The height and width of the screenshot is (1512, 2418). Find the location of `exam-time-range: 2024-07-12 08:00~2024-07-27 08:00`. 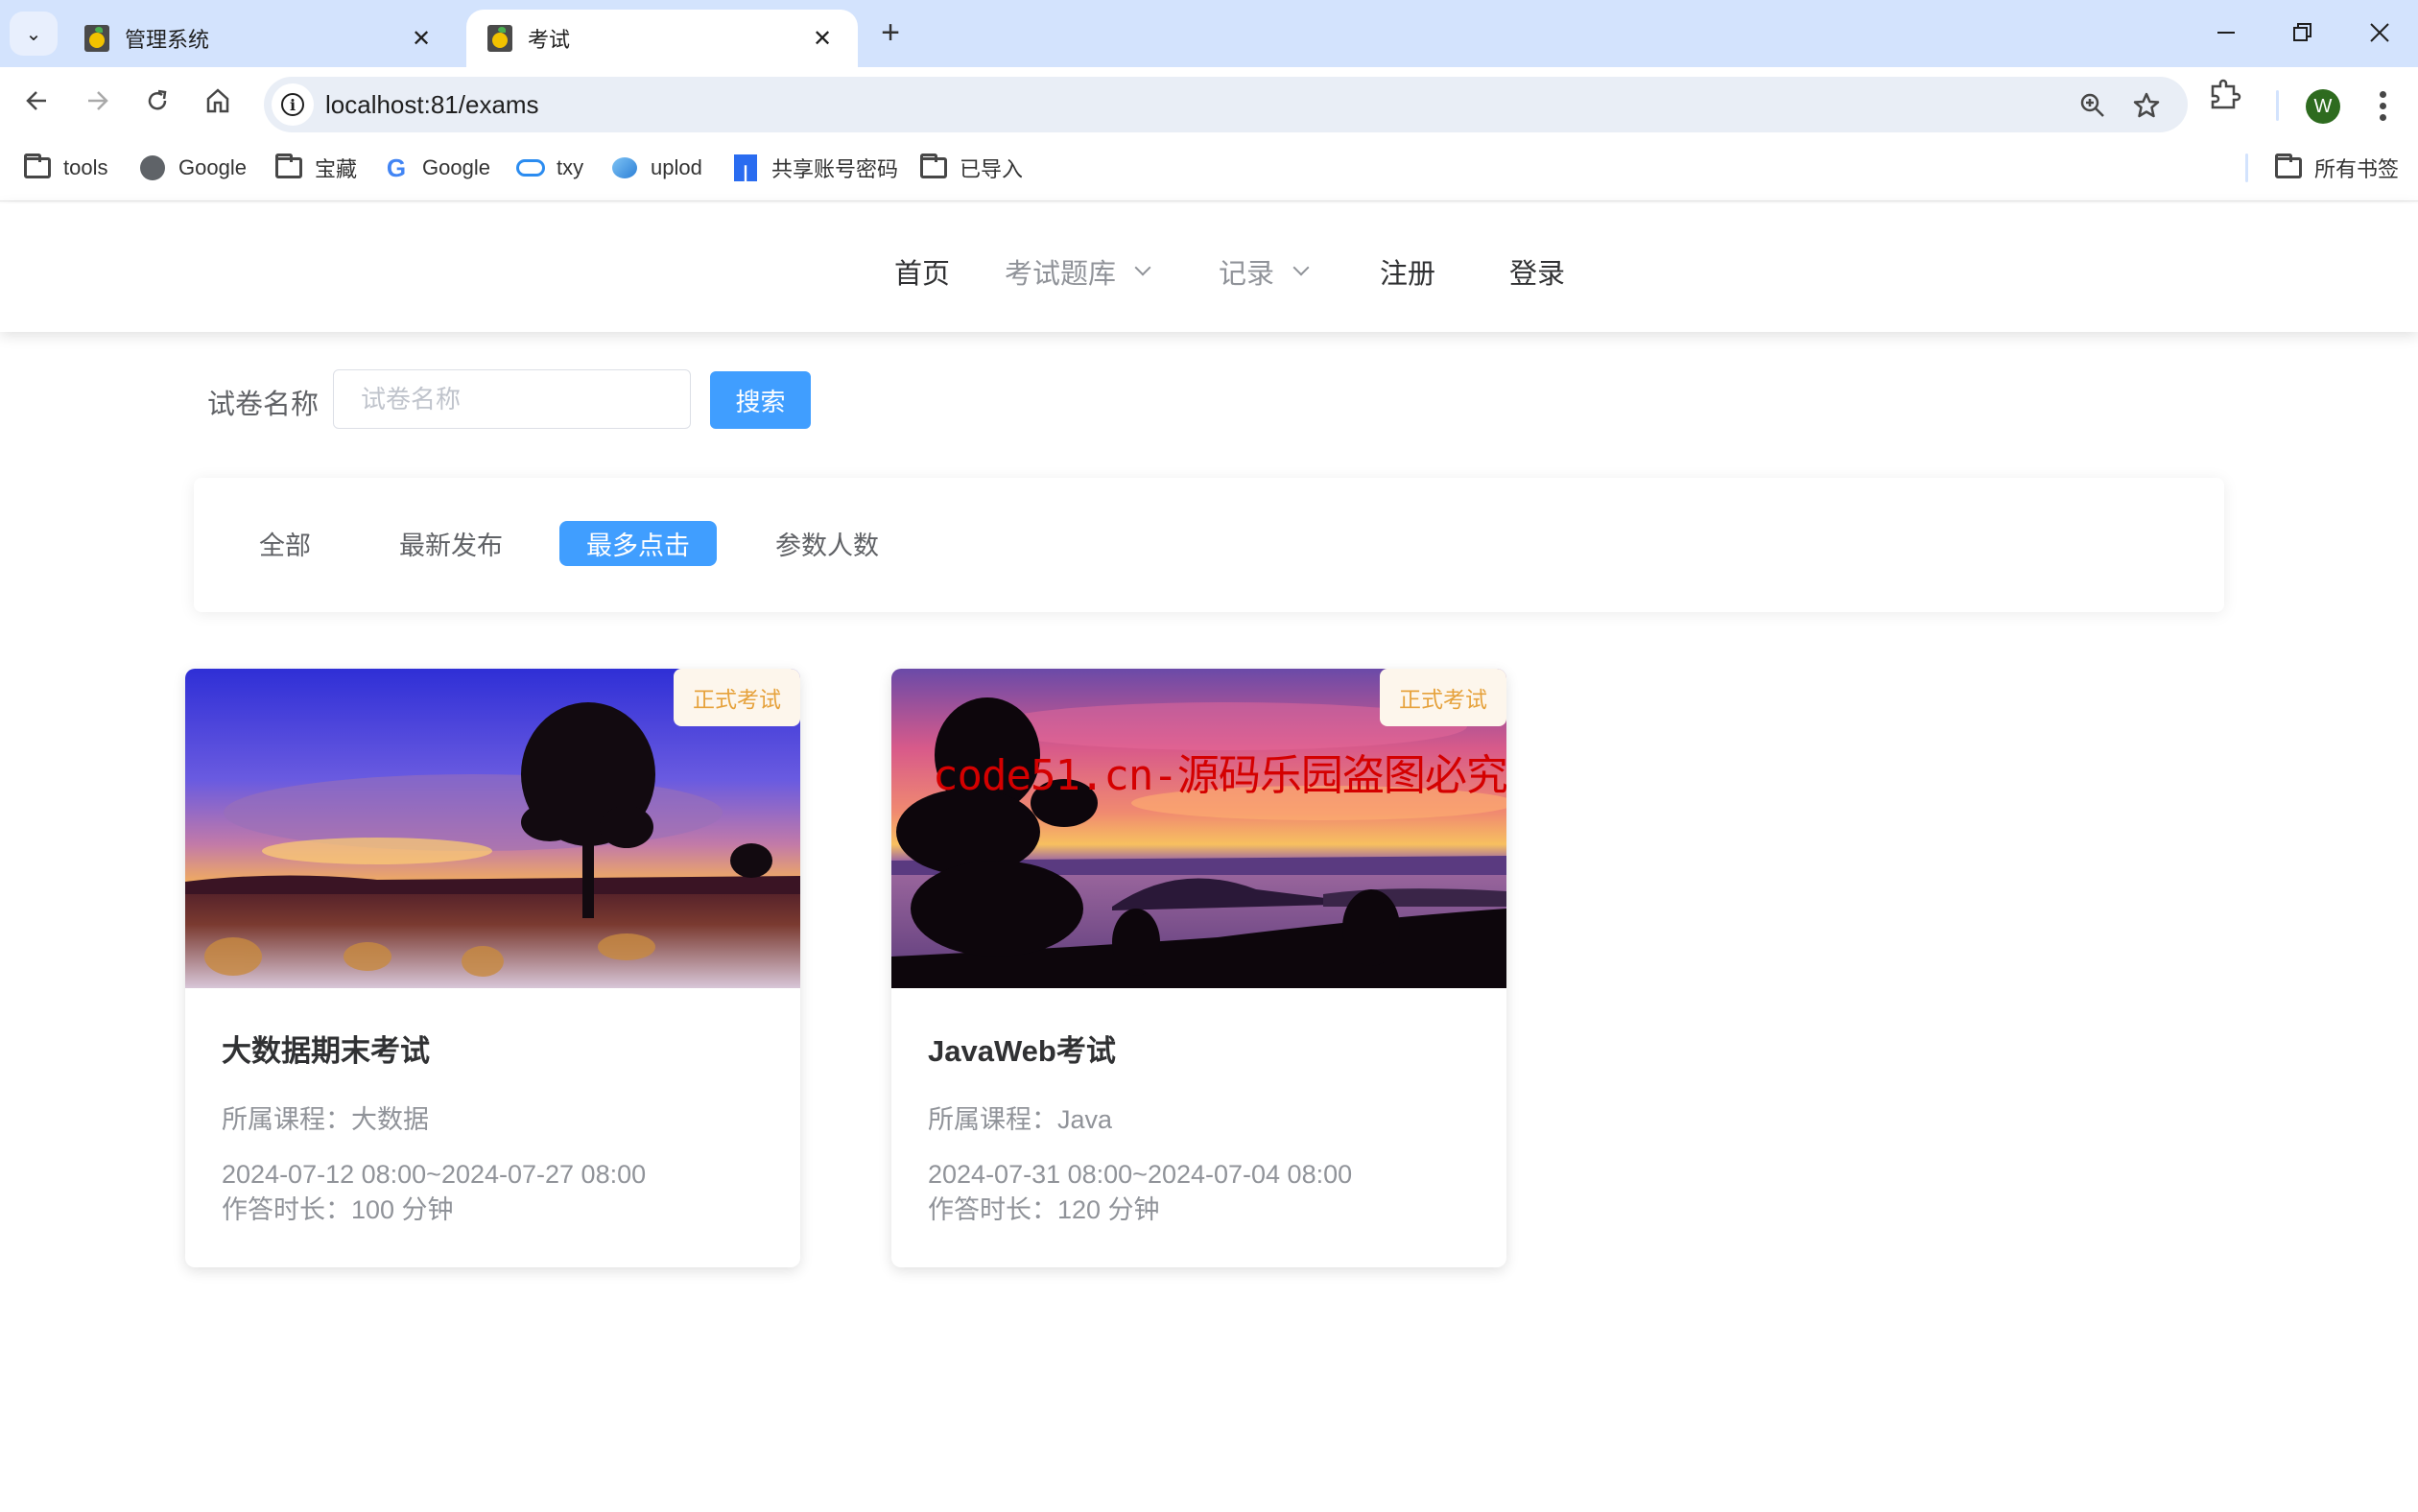

exam-time-range: 2024-07-12 08:00~2024-07-27 08:00 is located at coordinates (435, 1174).